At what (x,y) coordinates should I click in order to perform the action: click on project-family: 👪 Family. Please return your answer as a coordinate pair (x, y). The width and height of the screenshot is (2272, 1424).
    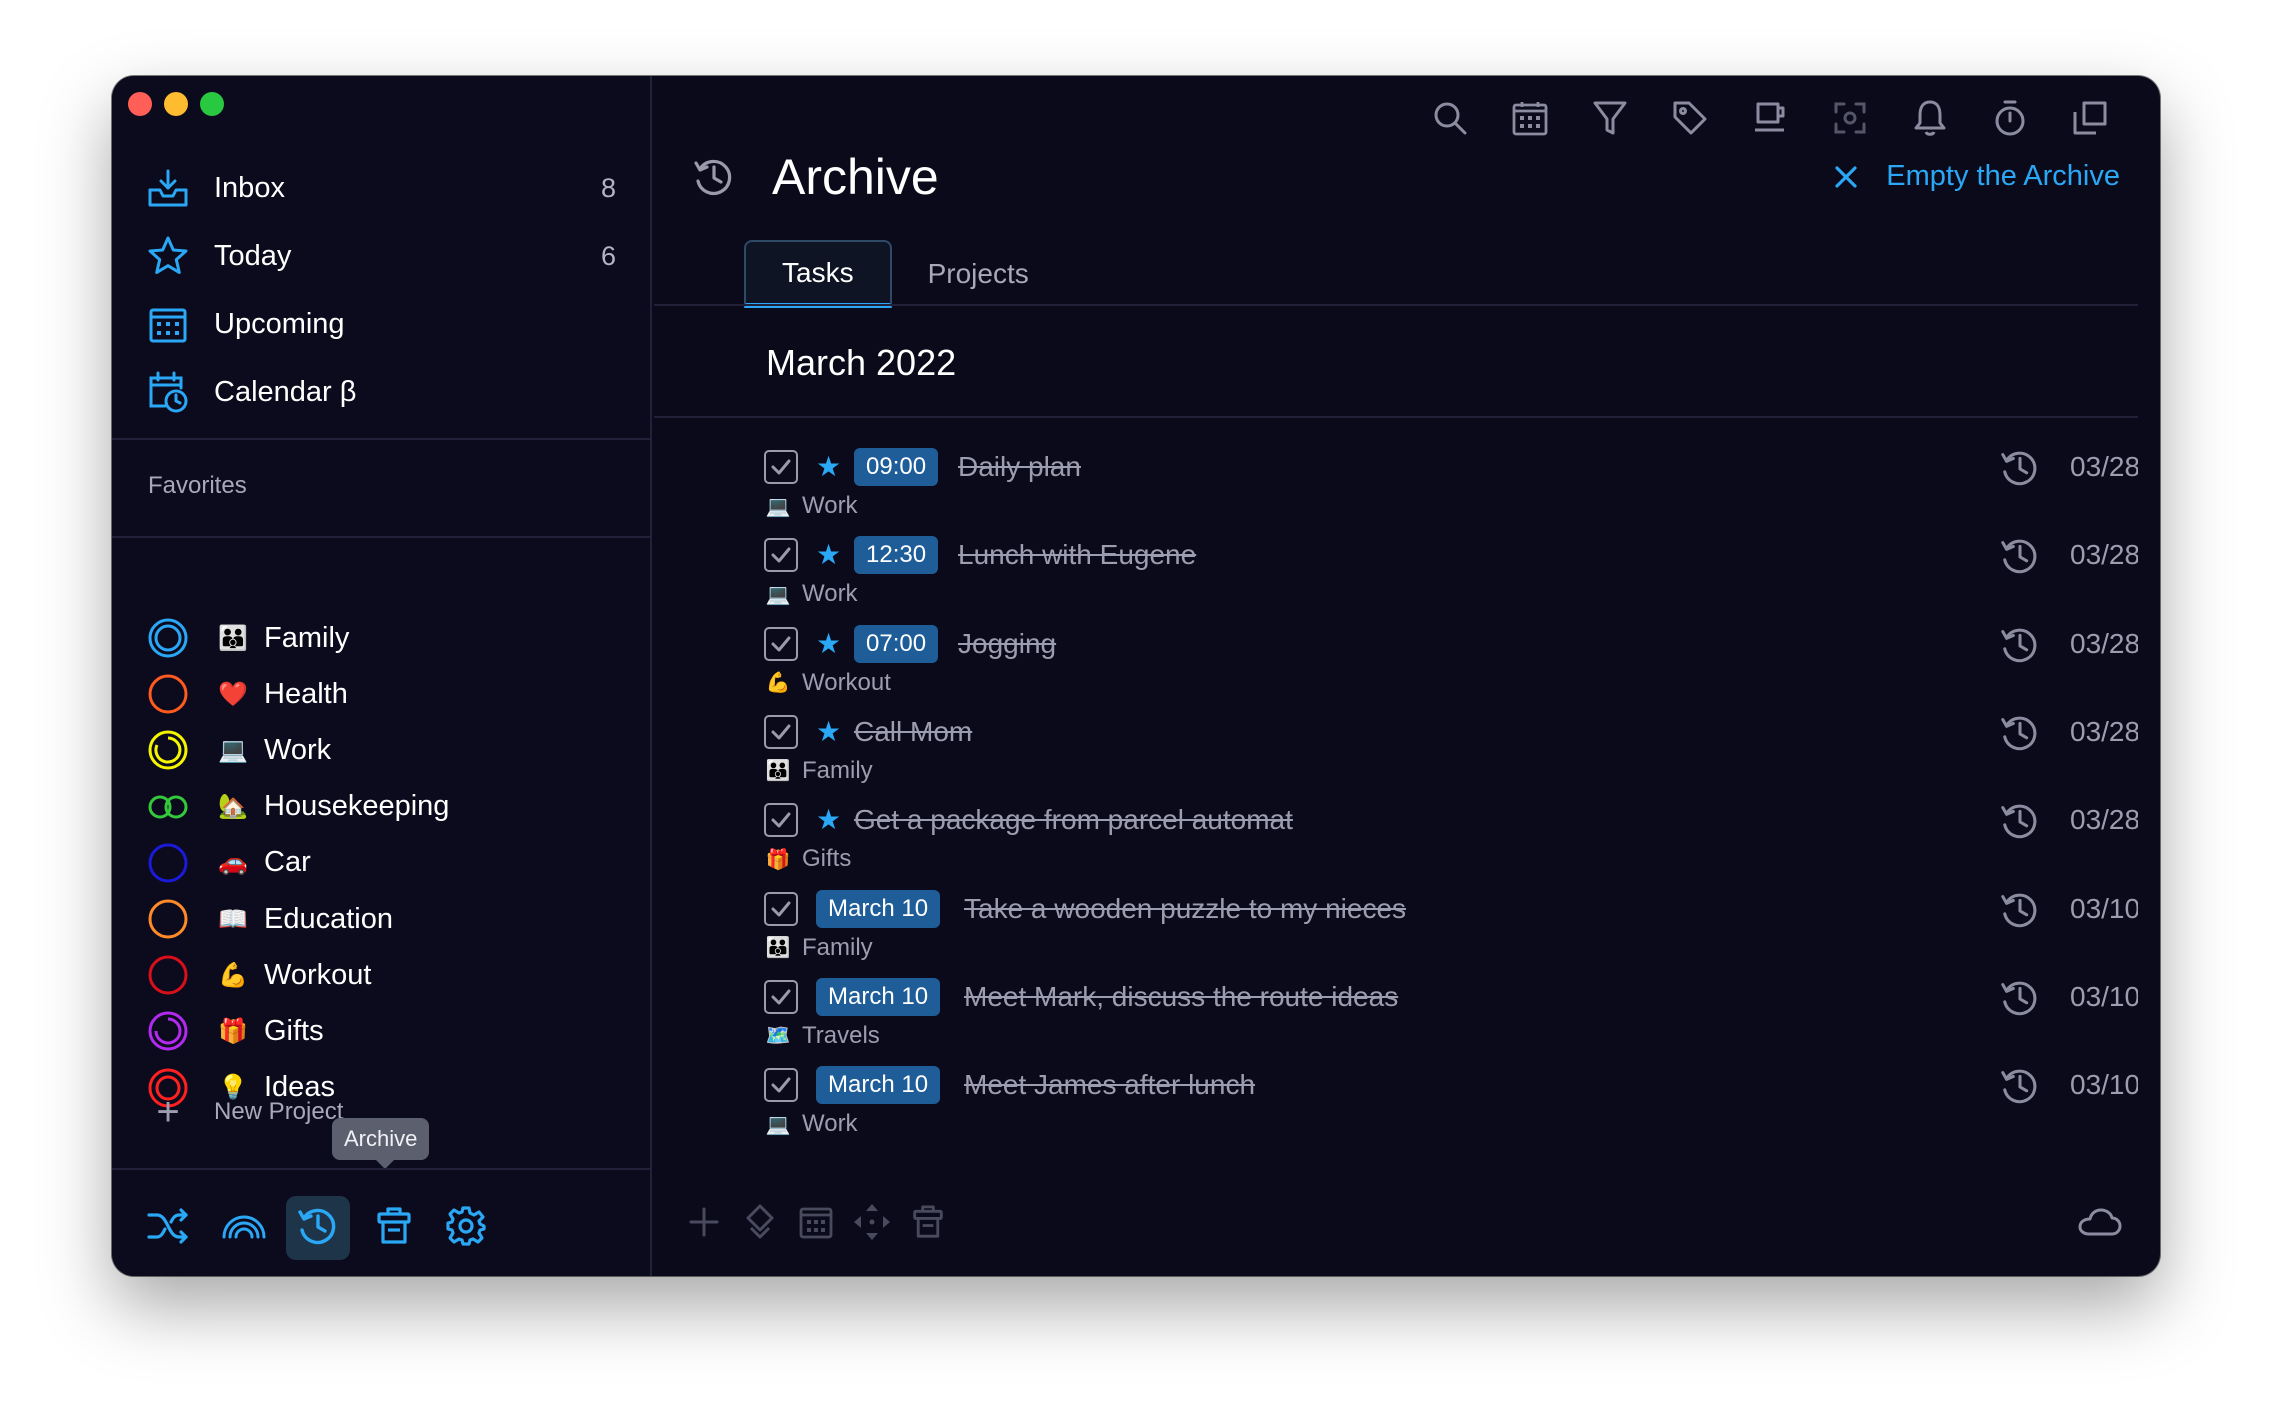
    Looking at the image, I should click on (382, 638).